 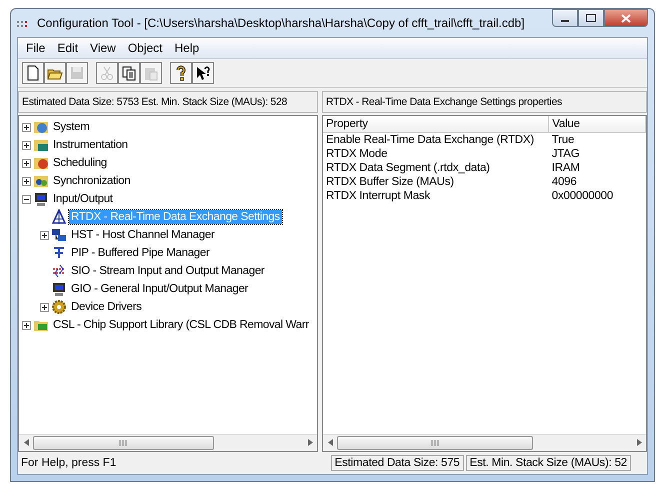 What do you see at coordinates (69, 463) in the screenshot?
I see `status-text: For Help, press F1` at bounding box center [69, 463].